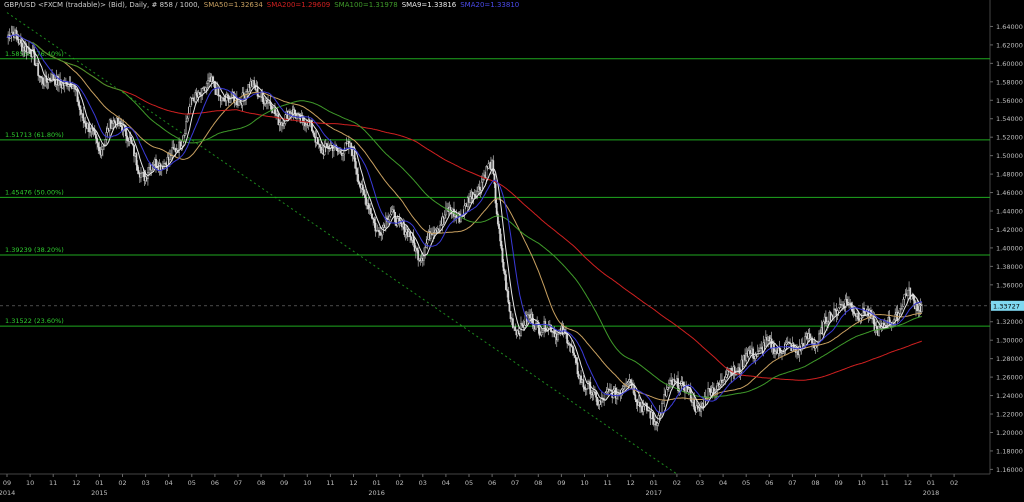  I want to click on x-tick-label: 02, so click(677, 483).